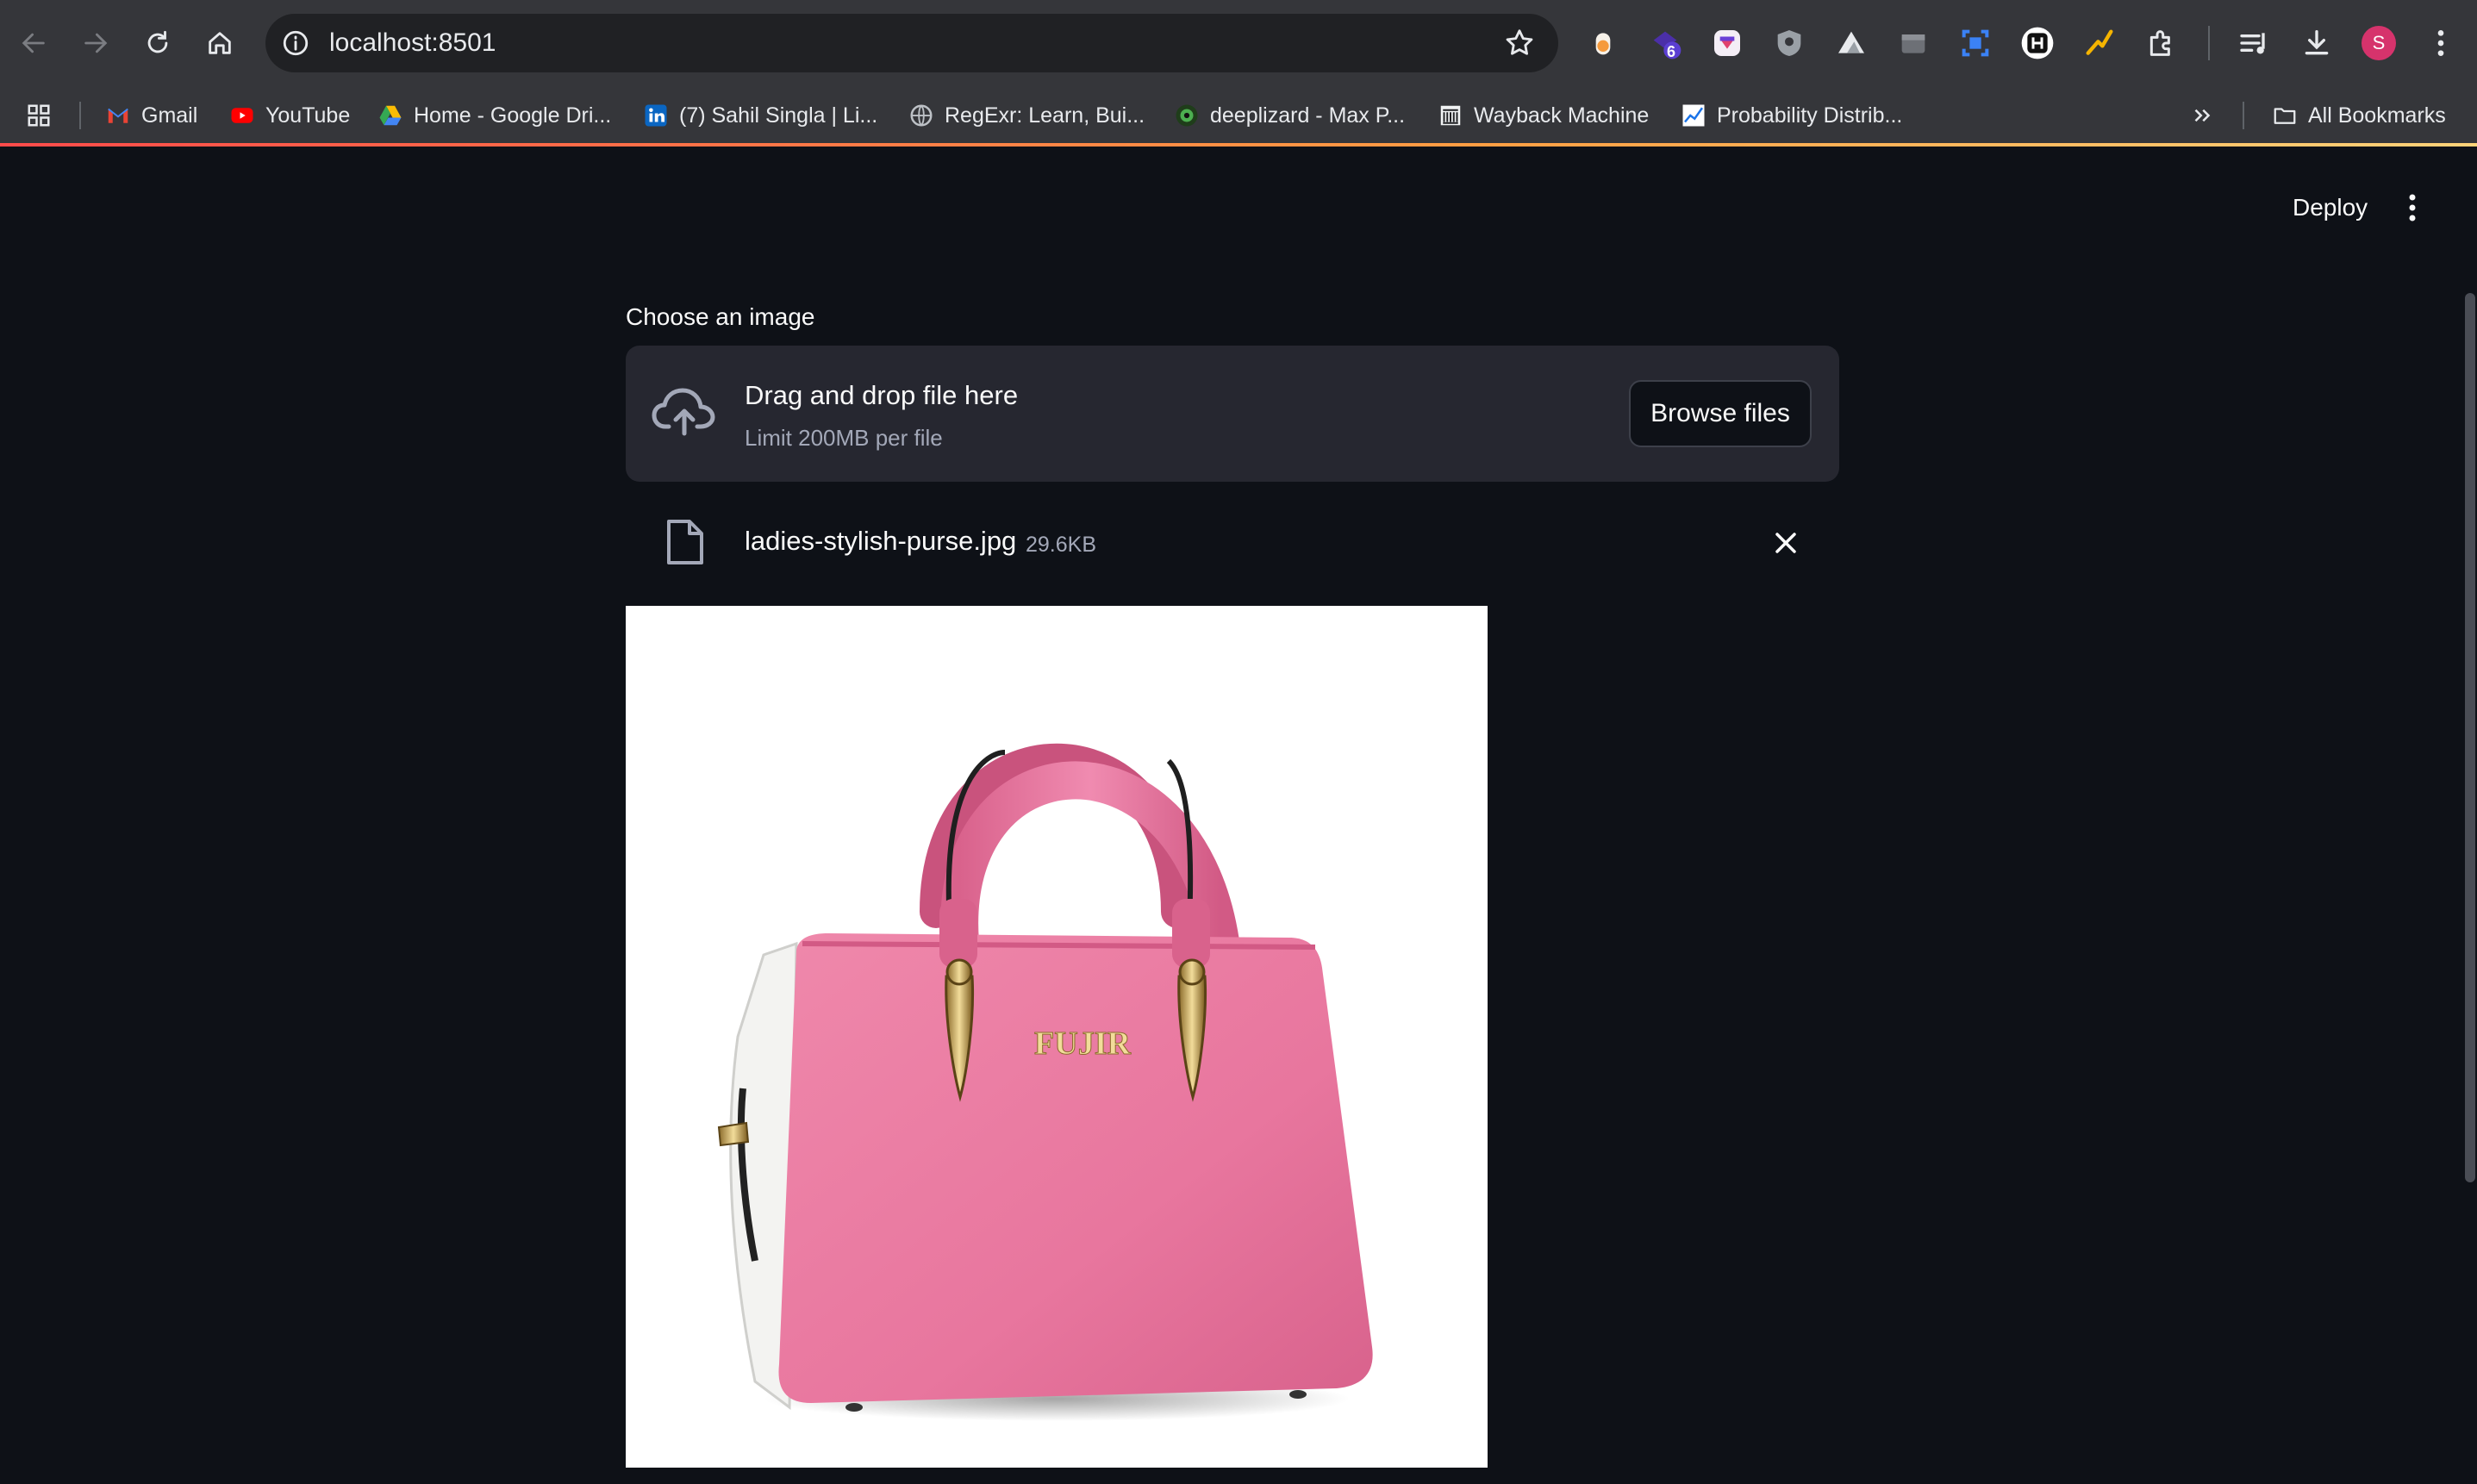 This screenshot has width=2477, height=1484. I want to click on bookmark-star-icon, so click(1519, 43).